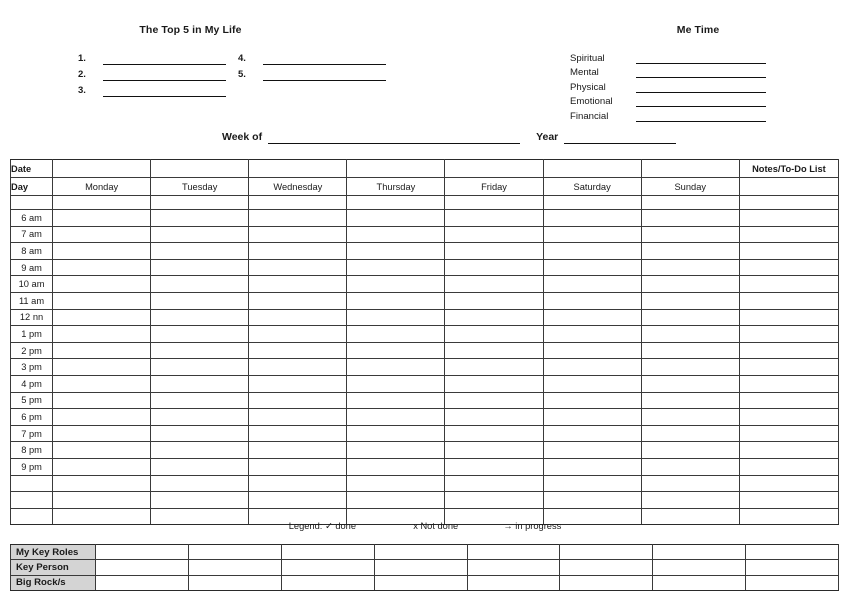 The height and width of the screenshot is (610, 850). I want to click on me-time-row-physical: Physical, so click(675, 85).